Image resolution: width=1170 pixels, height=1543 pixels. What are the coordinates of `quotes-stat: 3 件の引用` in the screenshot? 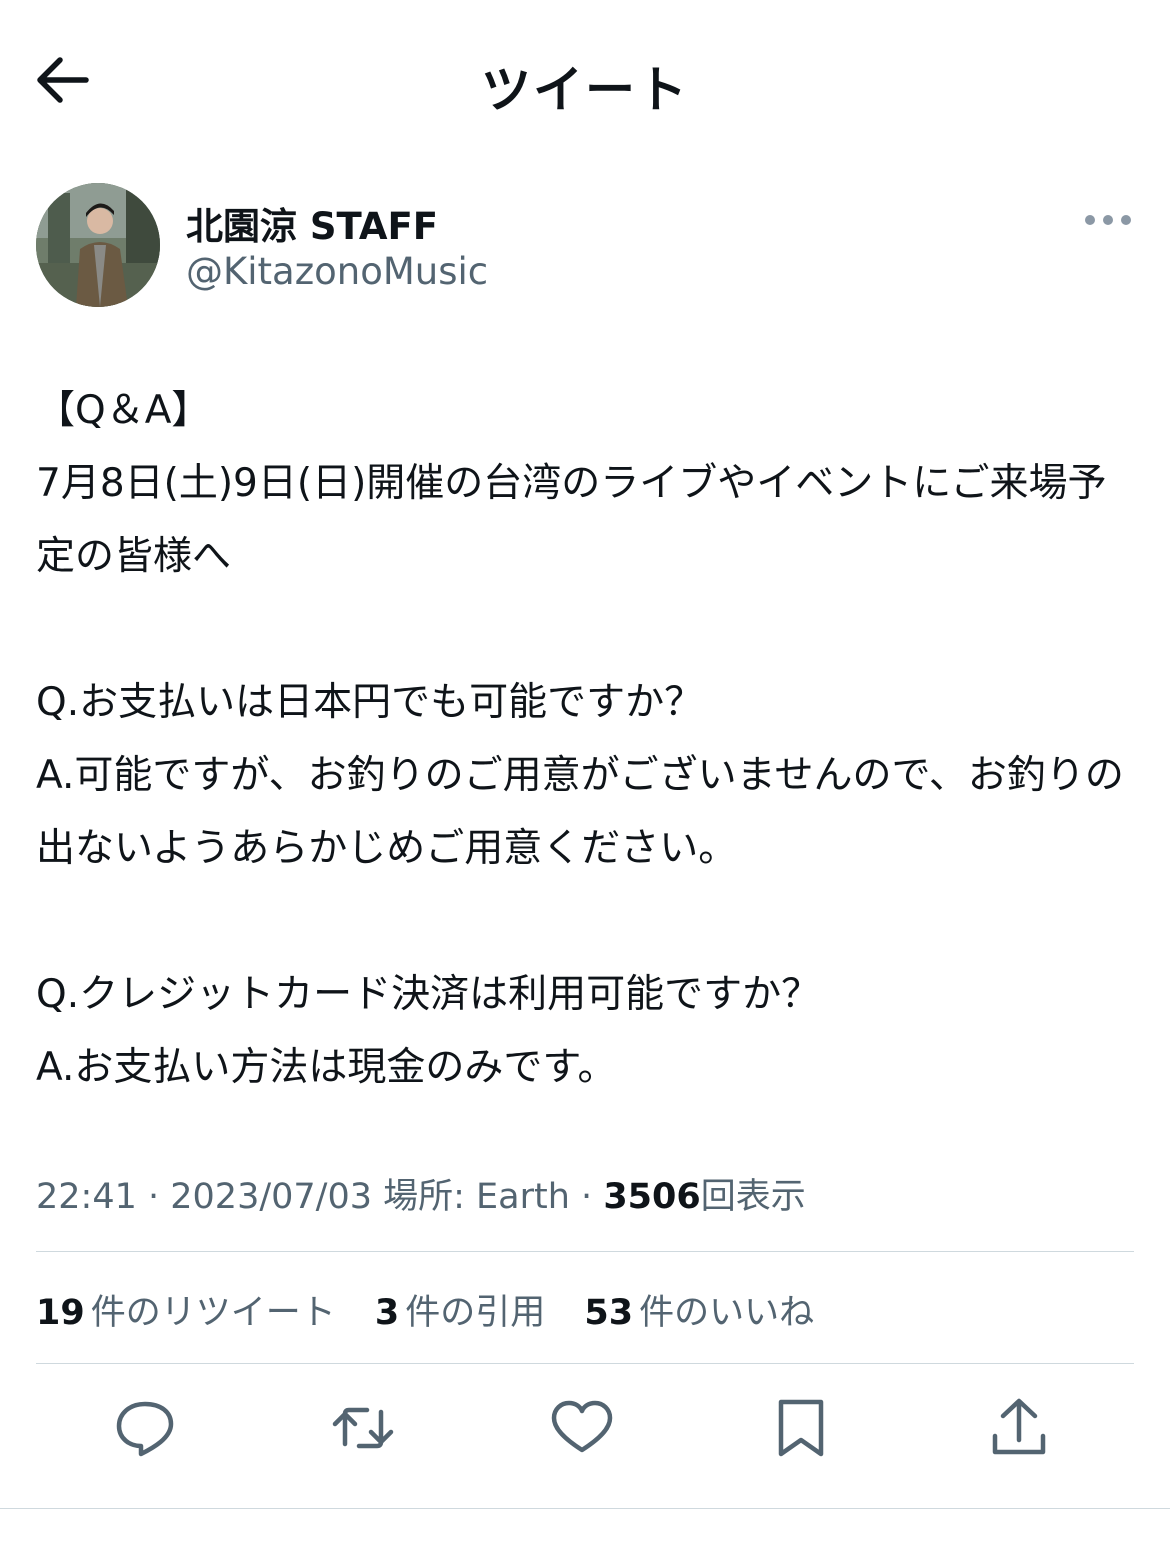 It's located at (460, 1313).